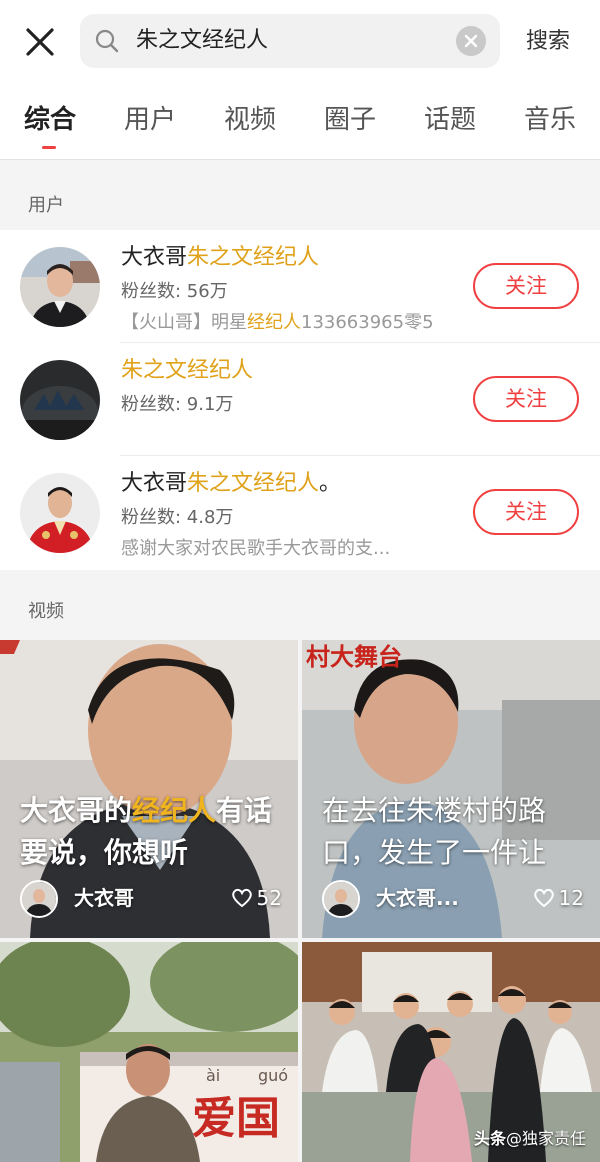 The width and height of the screenshot is (600, 1162). I want to click on close-icon, so click(40, 42).